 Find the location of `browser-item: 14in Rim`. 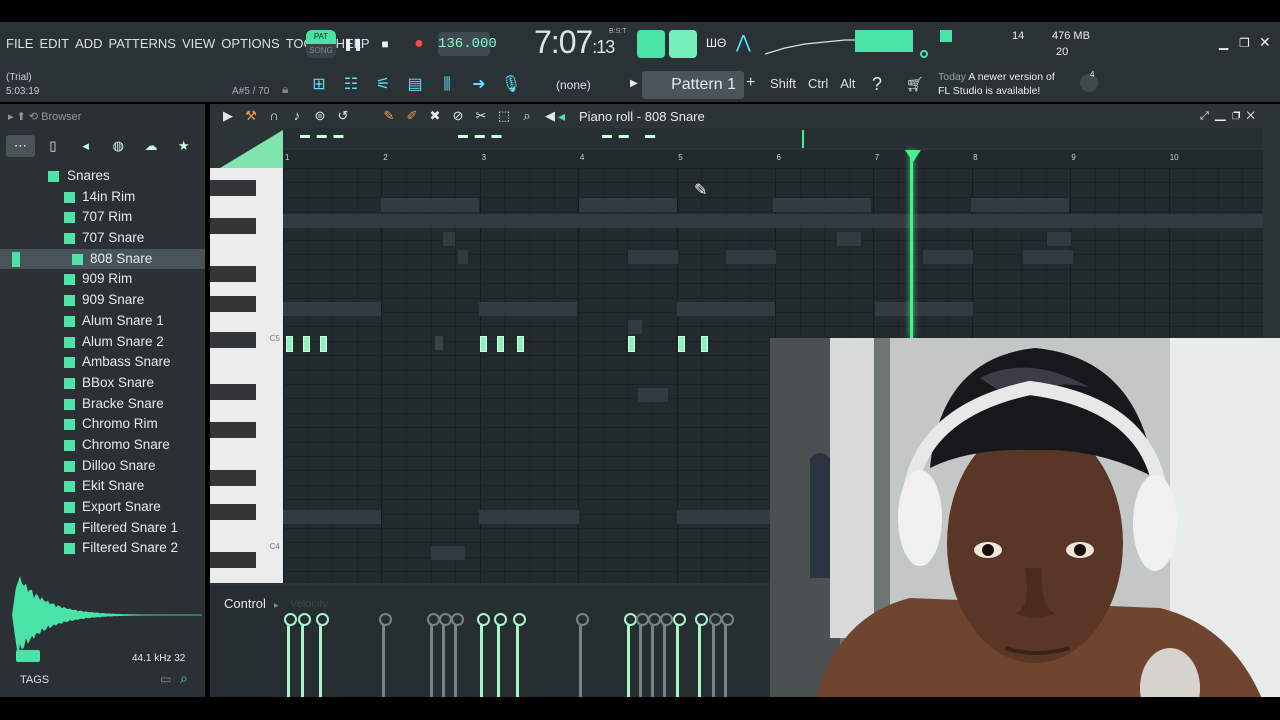

browser-item: 14in Rim is located at coordinates (102, 197).